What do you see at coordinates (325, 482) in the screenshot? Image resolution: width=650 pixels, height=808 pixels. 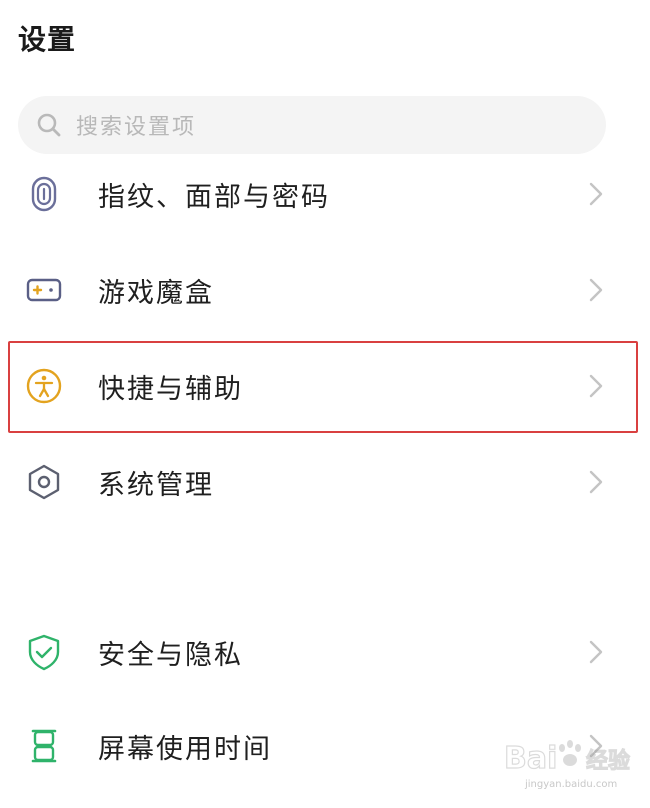 I see `settings-item-system-management: 系统管理` at bounding box center [325, 482].